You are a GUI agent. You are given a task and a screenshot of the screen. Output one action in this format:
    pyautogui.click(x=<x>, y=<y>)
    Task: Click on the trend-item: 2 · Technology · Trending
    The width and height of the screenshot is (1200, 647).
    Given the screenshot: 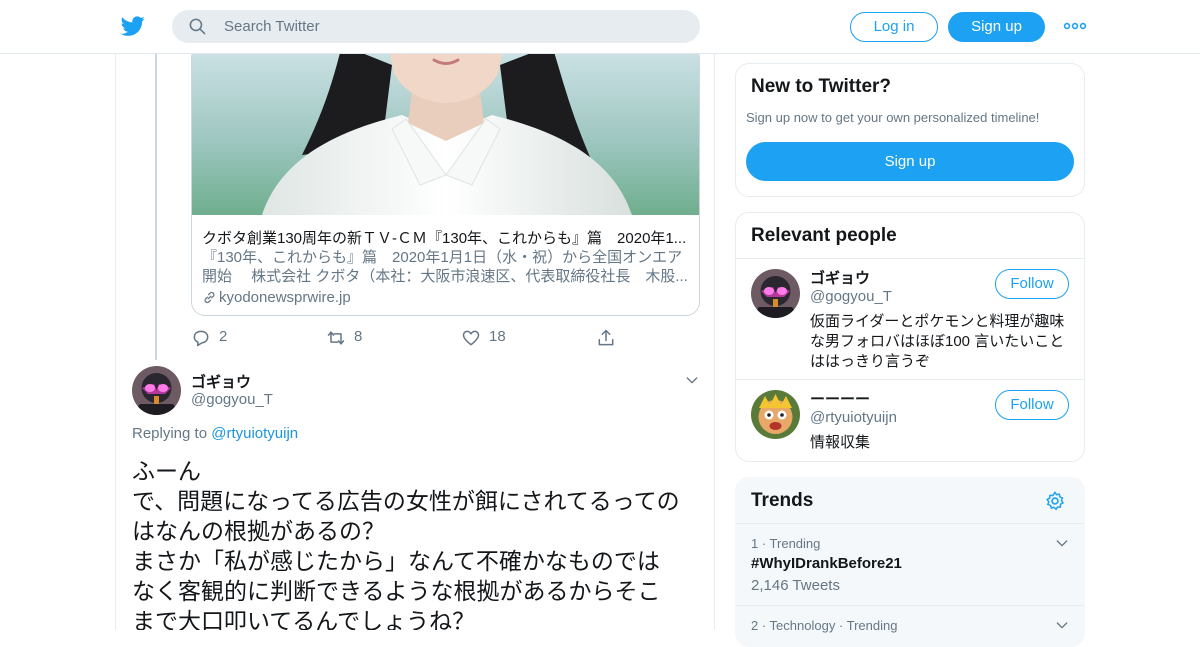 What is the action you would take?
    pyautogui.click(x=910, y=625)
    